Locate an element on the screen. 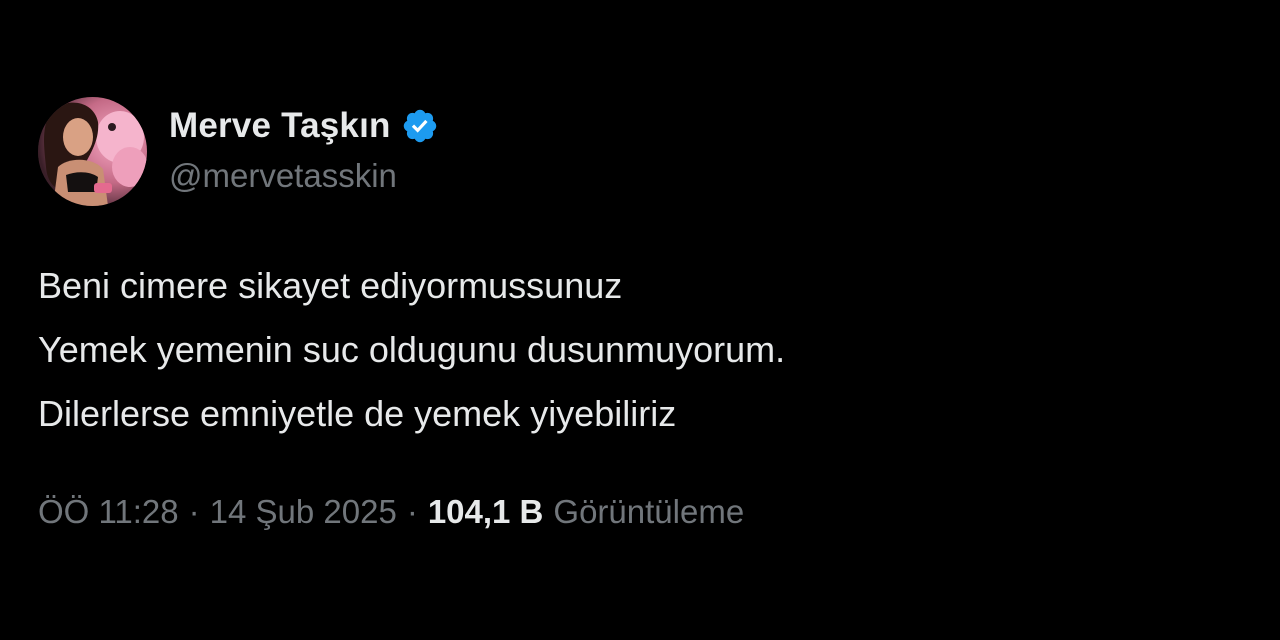 The image size is (1280, 640). avatar is located at coordinates (92, 151).